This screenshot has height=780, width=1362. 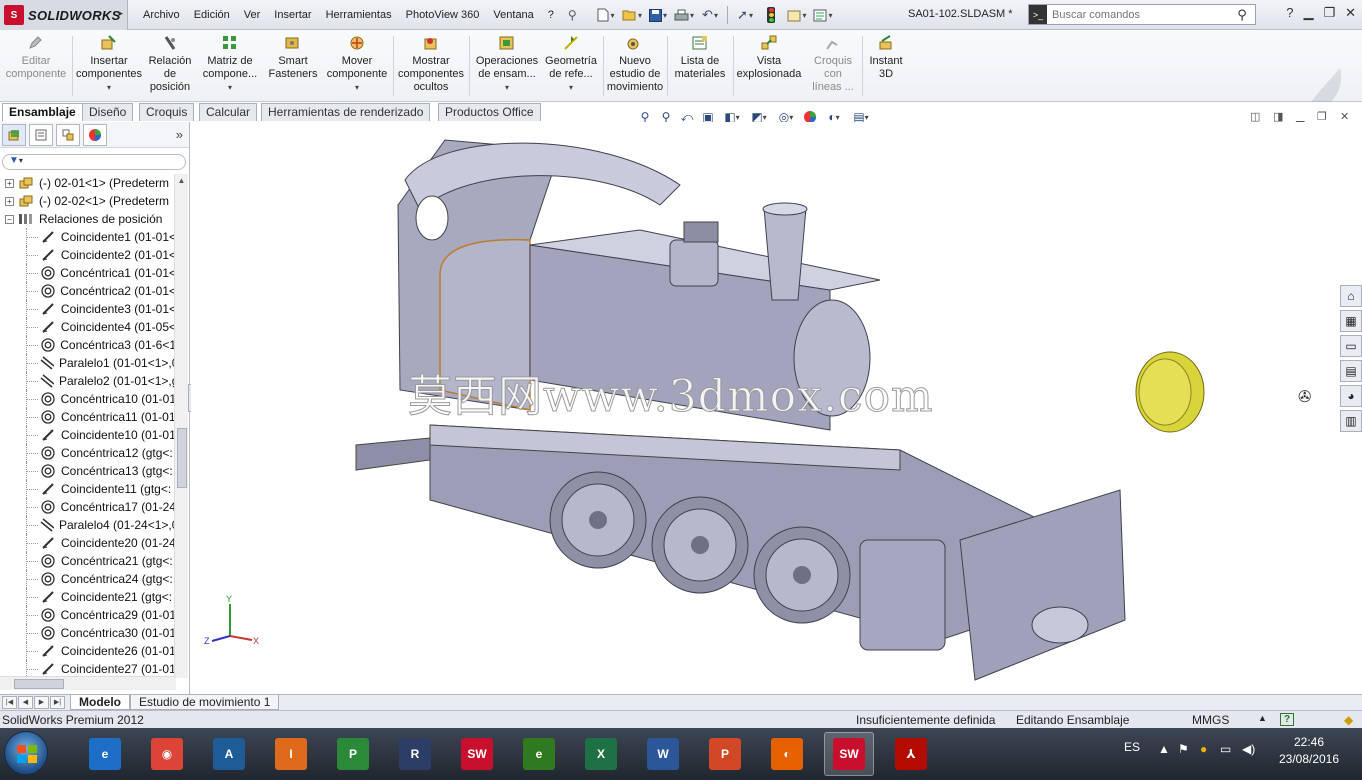 I want to click on smart-fasteners-button: Smart Fasteners, so click(x=293, y=67).